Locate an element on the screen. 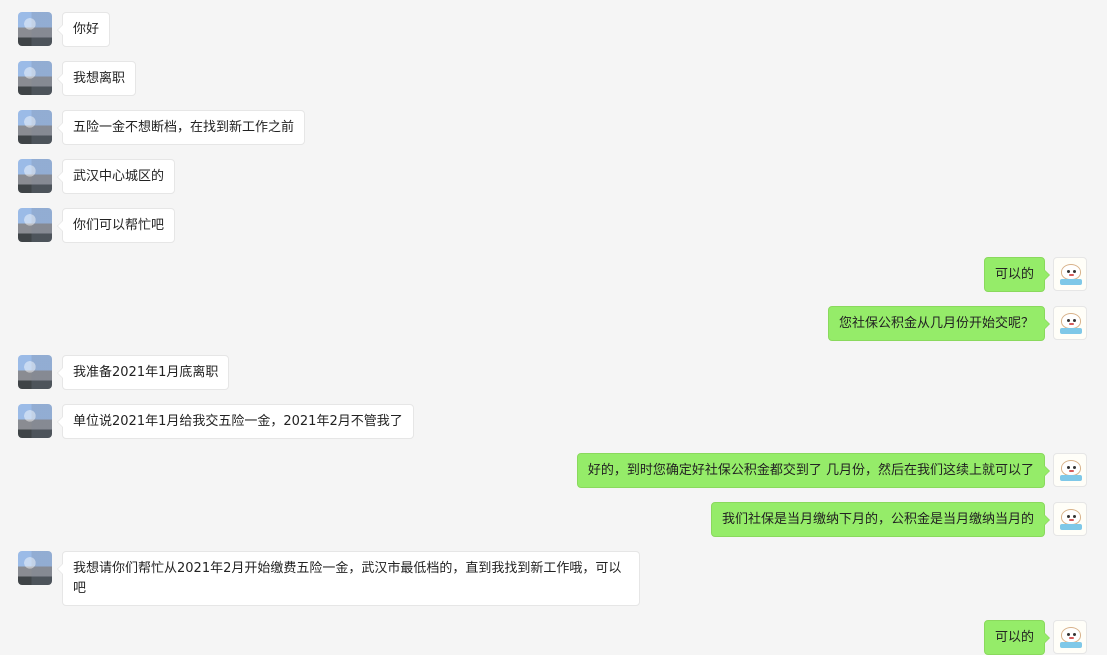 Image resolution: width=1107 pixels, height=655 pixels. message-bubble: 我准备2021年1月底离职 is located at coordinates (143, 372).